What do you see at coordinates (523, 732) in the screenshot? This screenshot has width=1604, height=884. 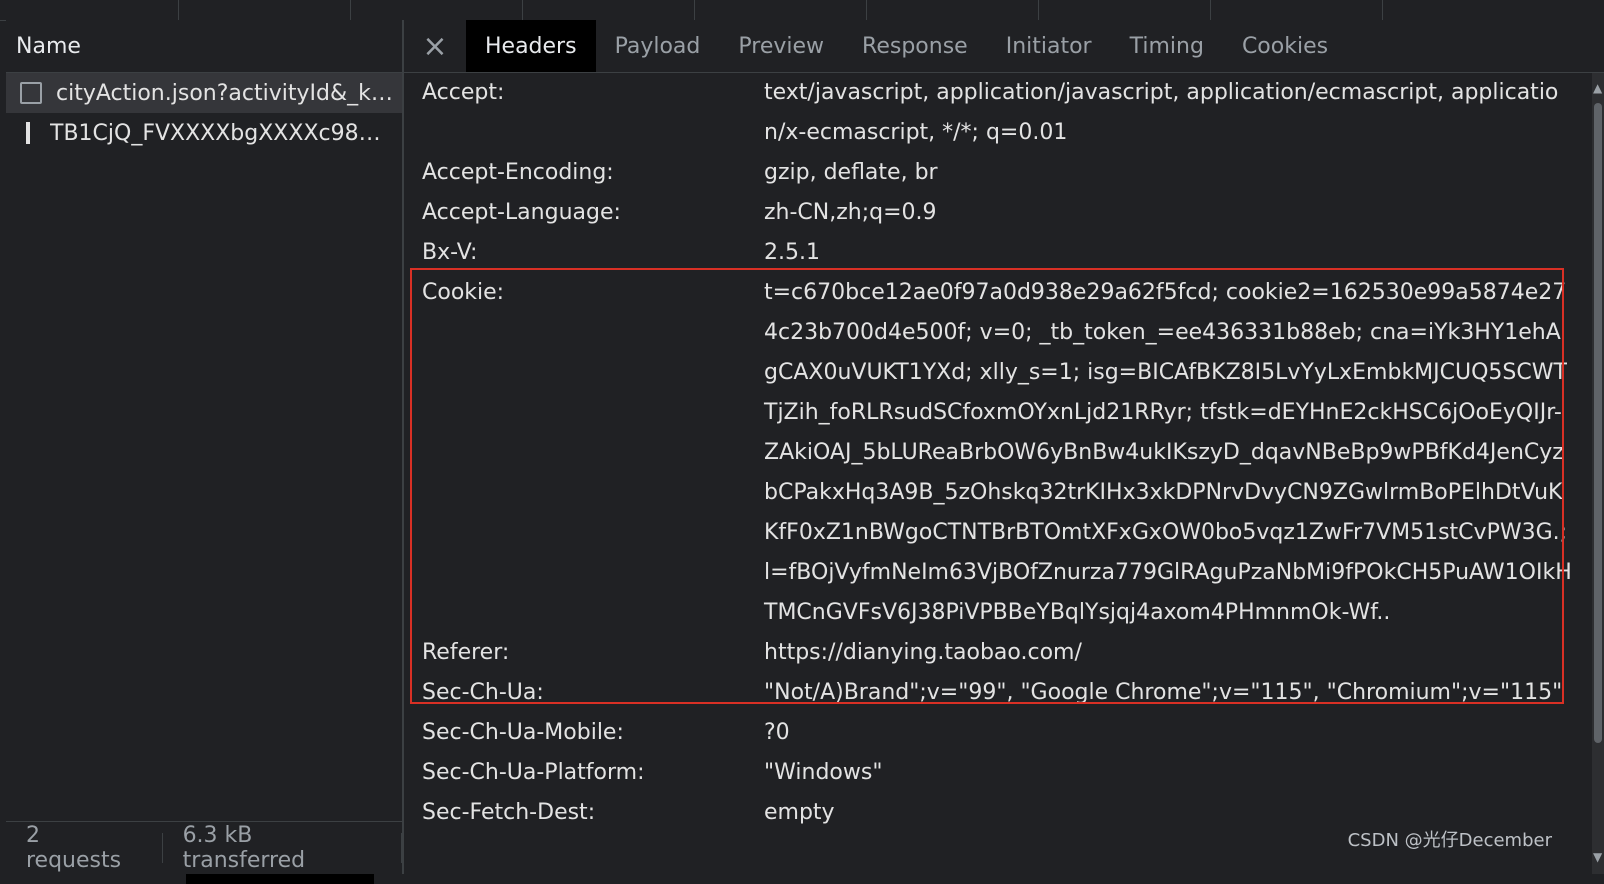 I see `header-name: Sec-Ch-Ua-Mobile:` at bounding box center [523, 732].